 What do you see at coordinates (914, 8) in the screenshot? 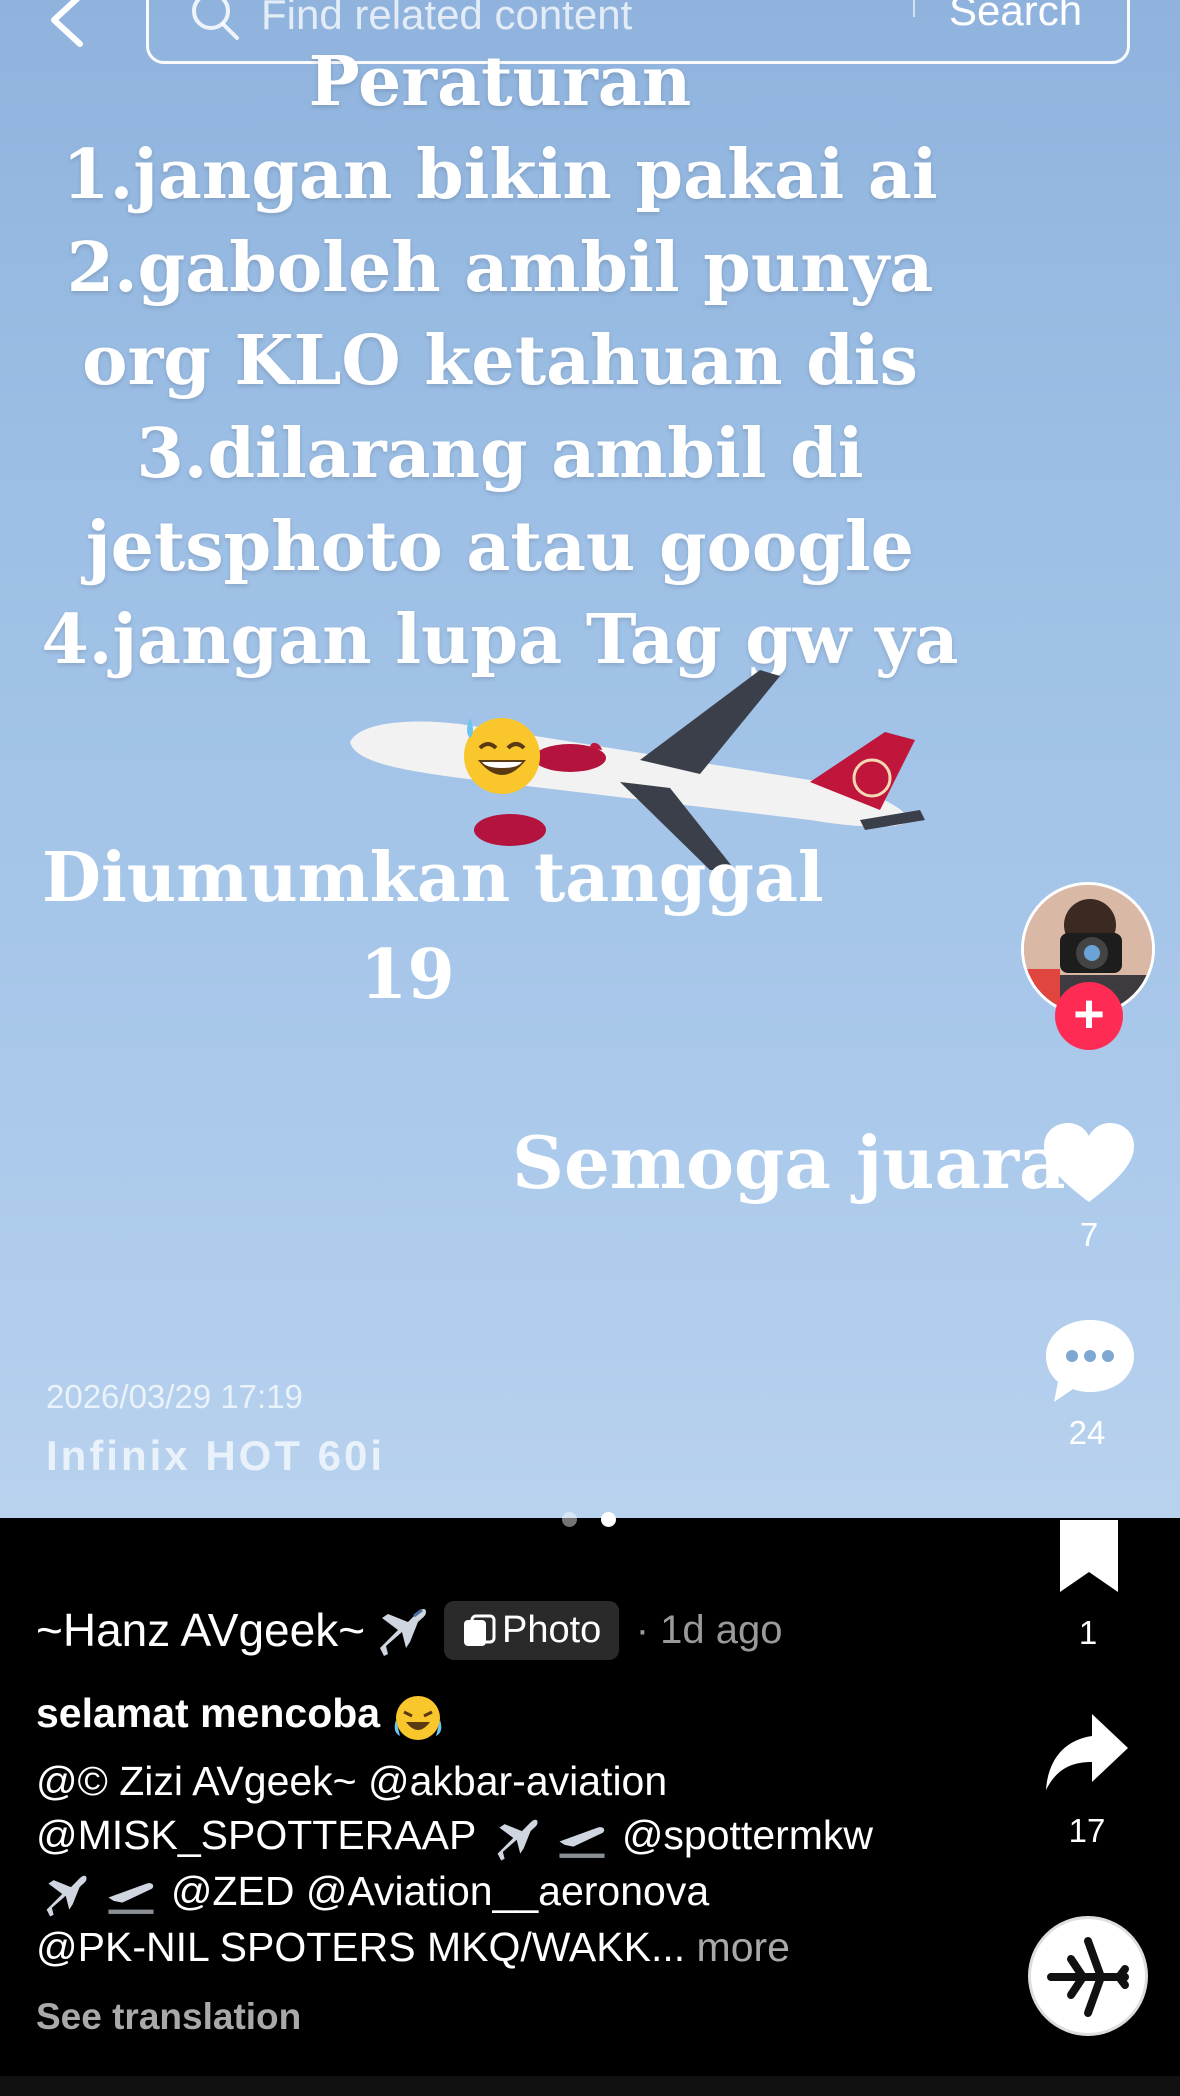
I see `search-divider` at bounding box center [914, 8].